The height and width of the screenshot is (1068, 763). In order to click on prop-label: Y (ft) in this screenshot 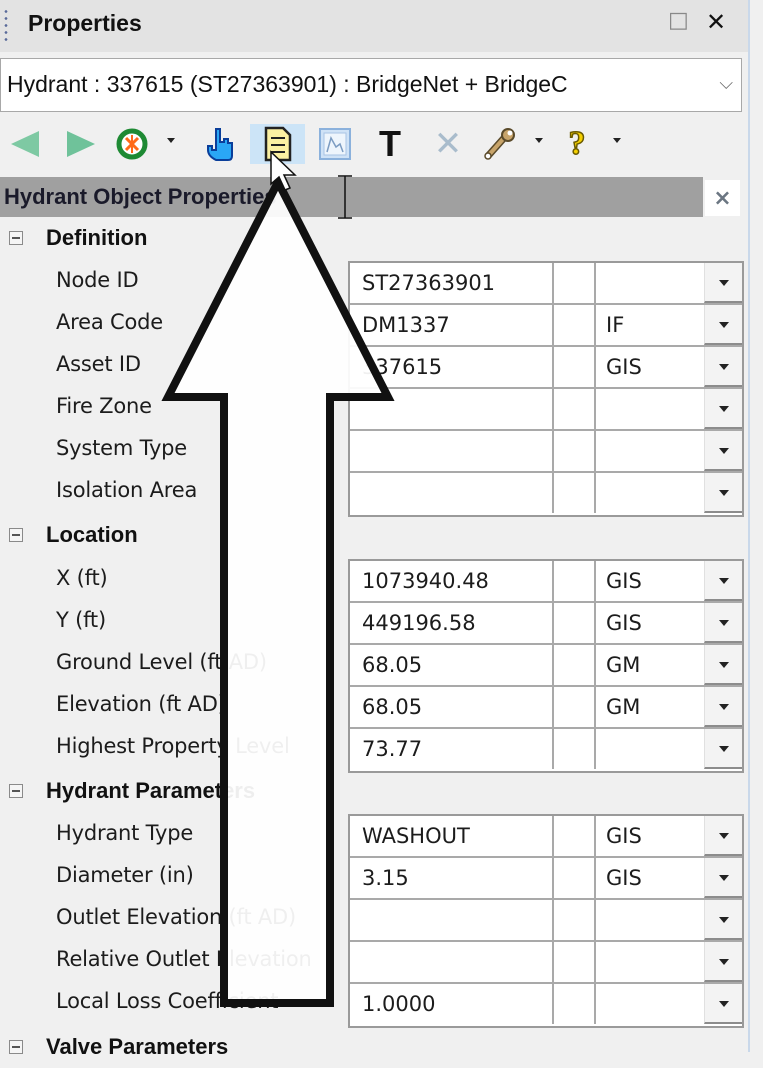, I will do `click(81, 620)`.